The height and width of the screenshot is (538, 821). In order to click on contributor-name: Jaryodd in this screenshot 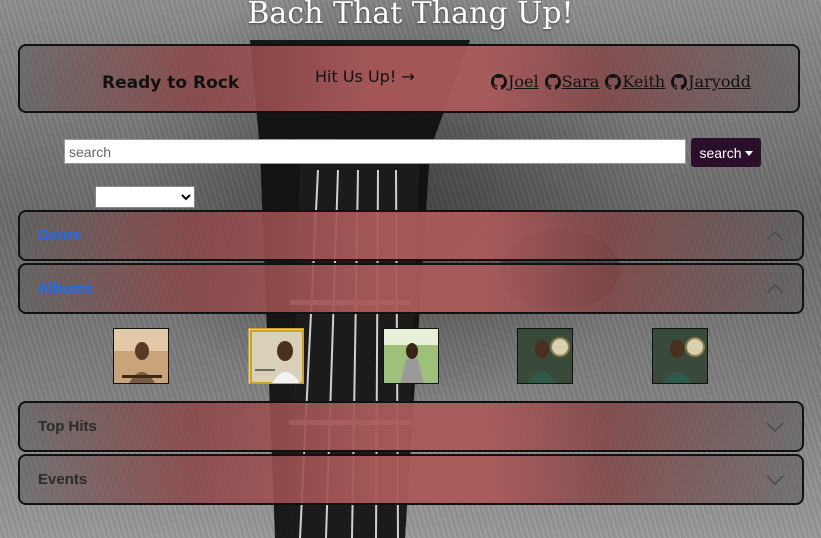, I will do `click(719, 81)`.